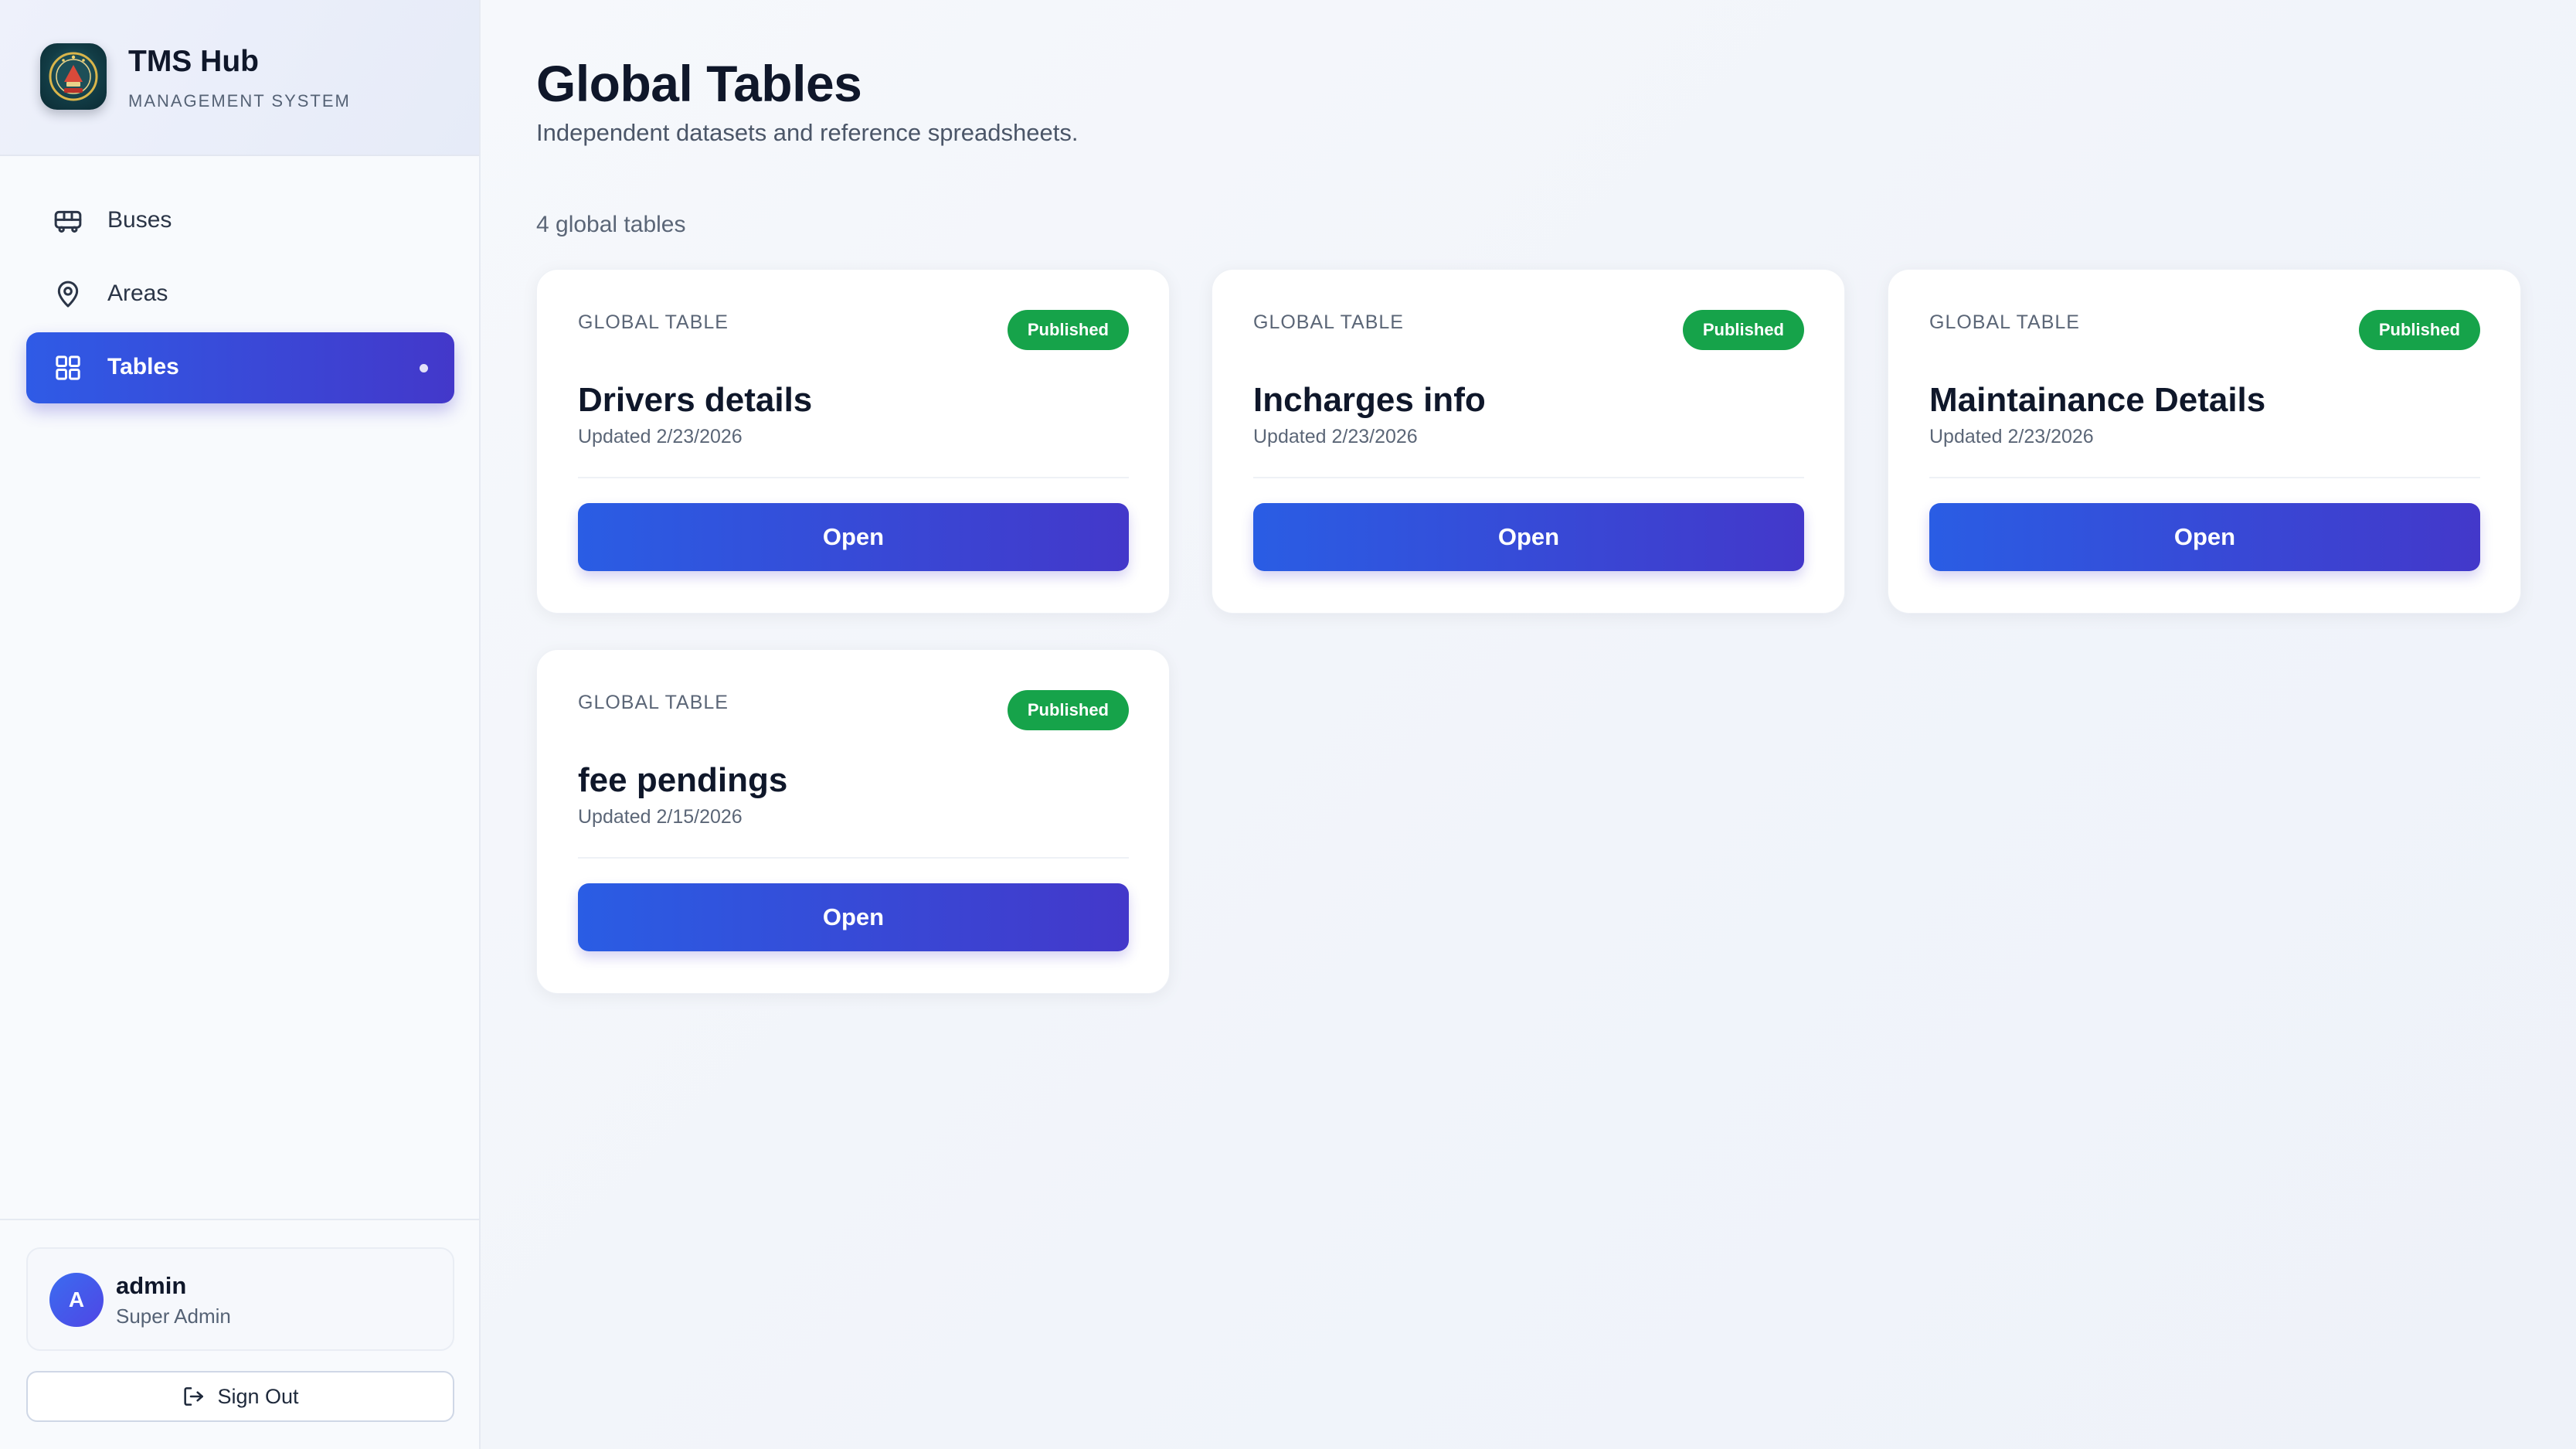 The width and height of the screenshot is (2576, 1449). I want to click on brand-header: TMS Hub MANAGEMENT SYSTEM, so click(239, 78).